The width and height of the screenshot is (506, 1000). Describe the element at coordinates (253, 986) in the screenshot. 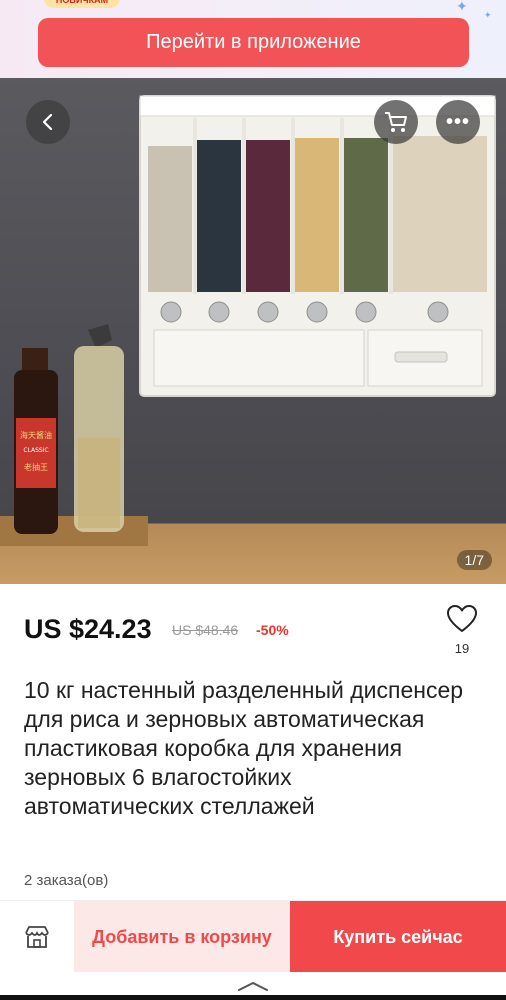

I see `chevron-up-icon` at that location.